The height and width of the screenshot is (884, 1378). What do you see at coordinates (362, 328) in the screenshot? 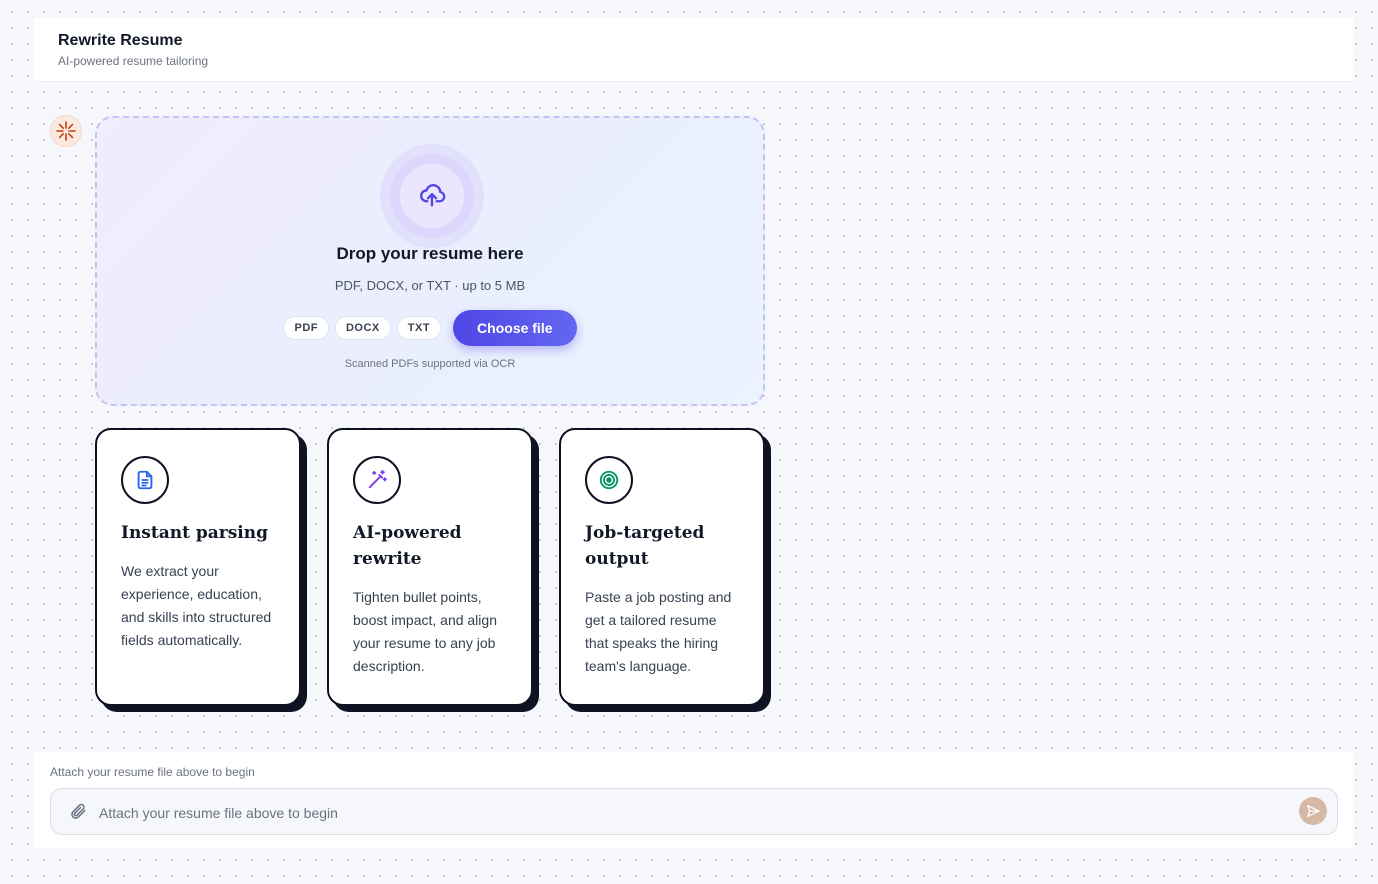
I see `format-chip-docx: DOCX` at bounding box center [362, 328].